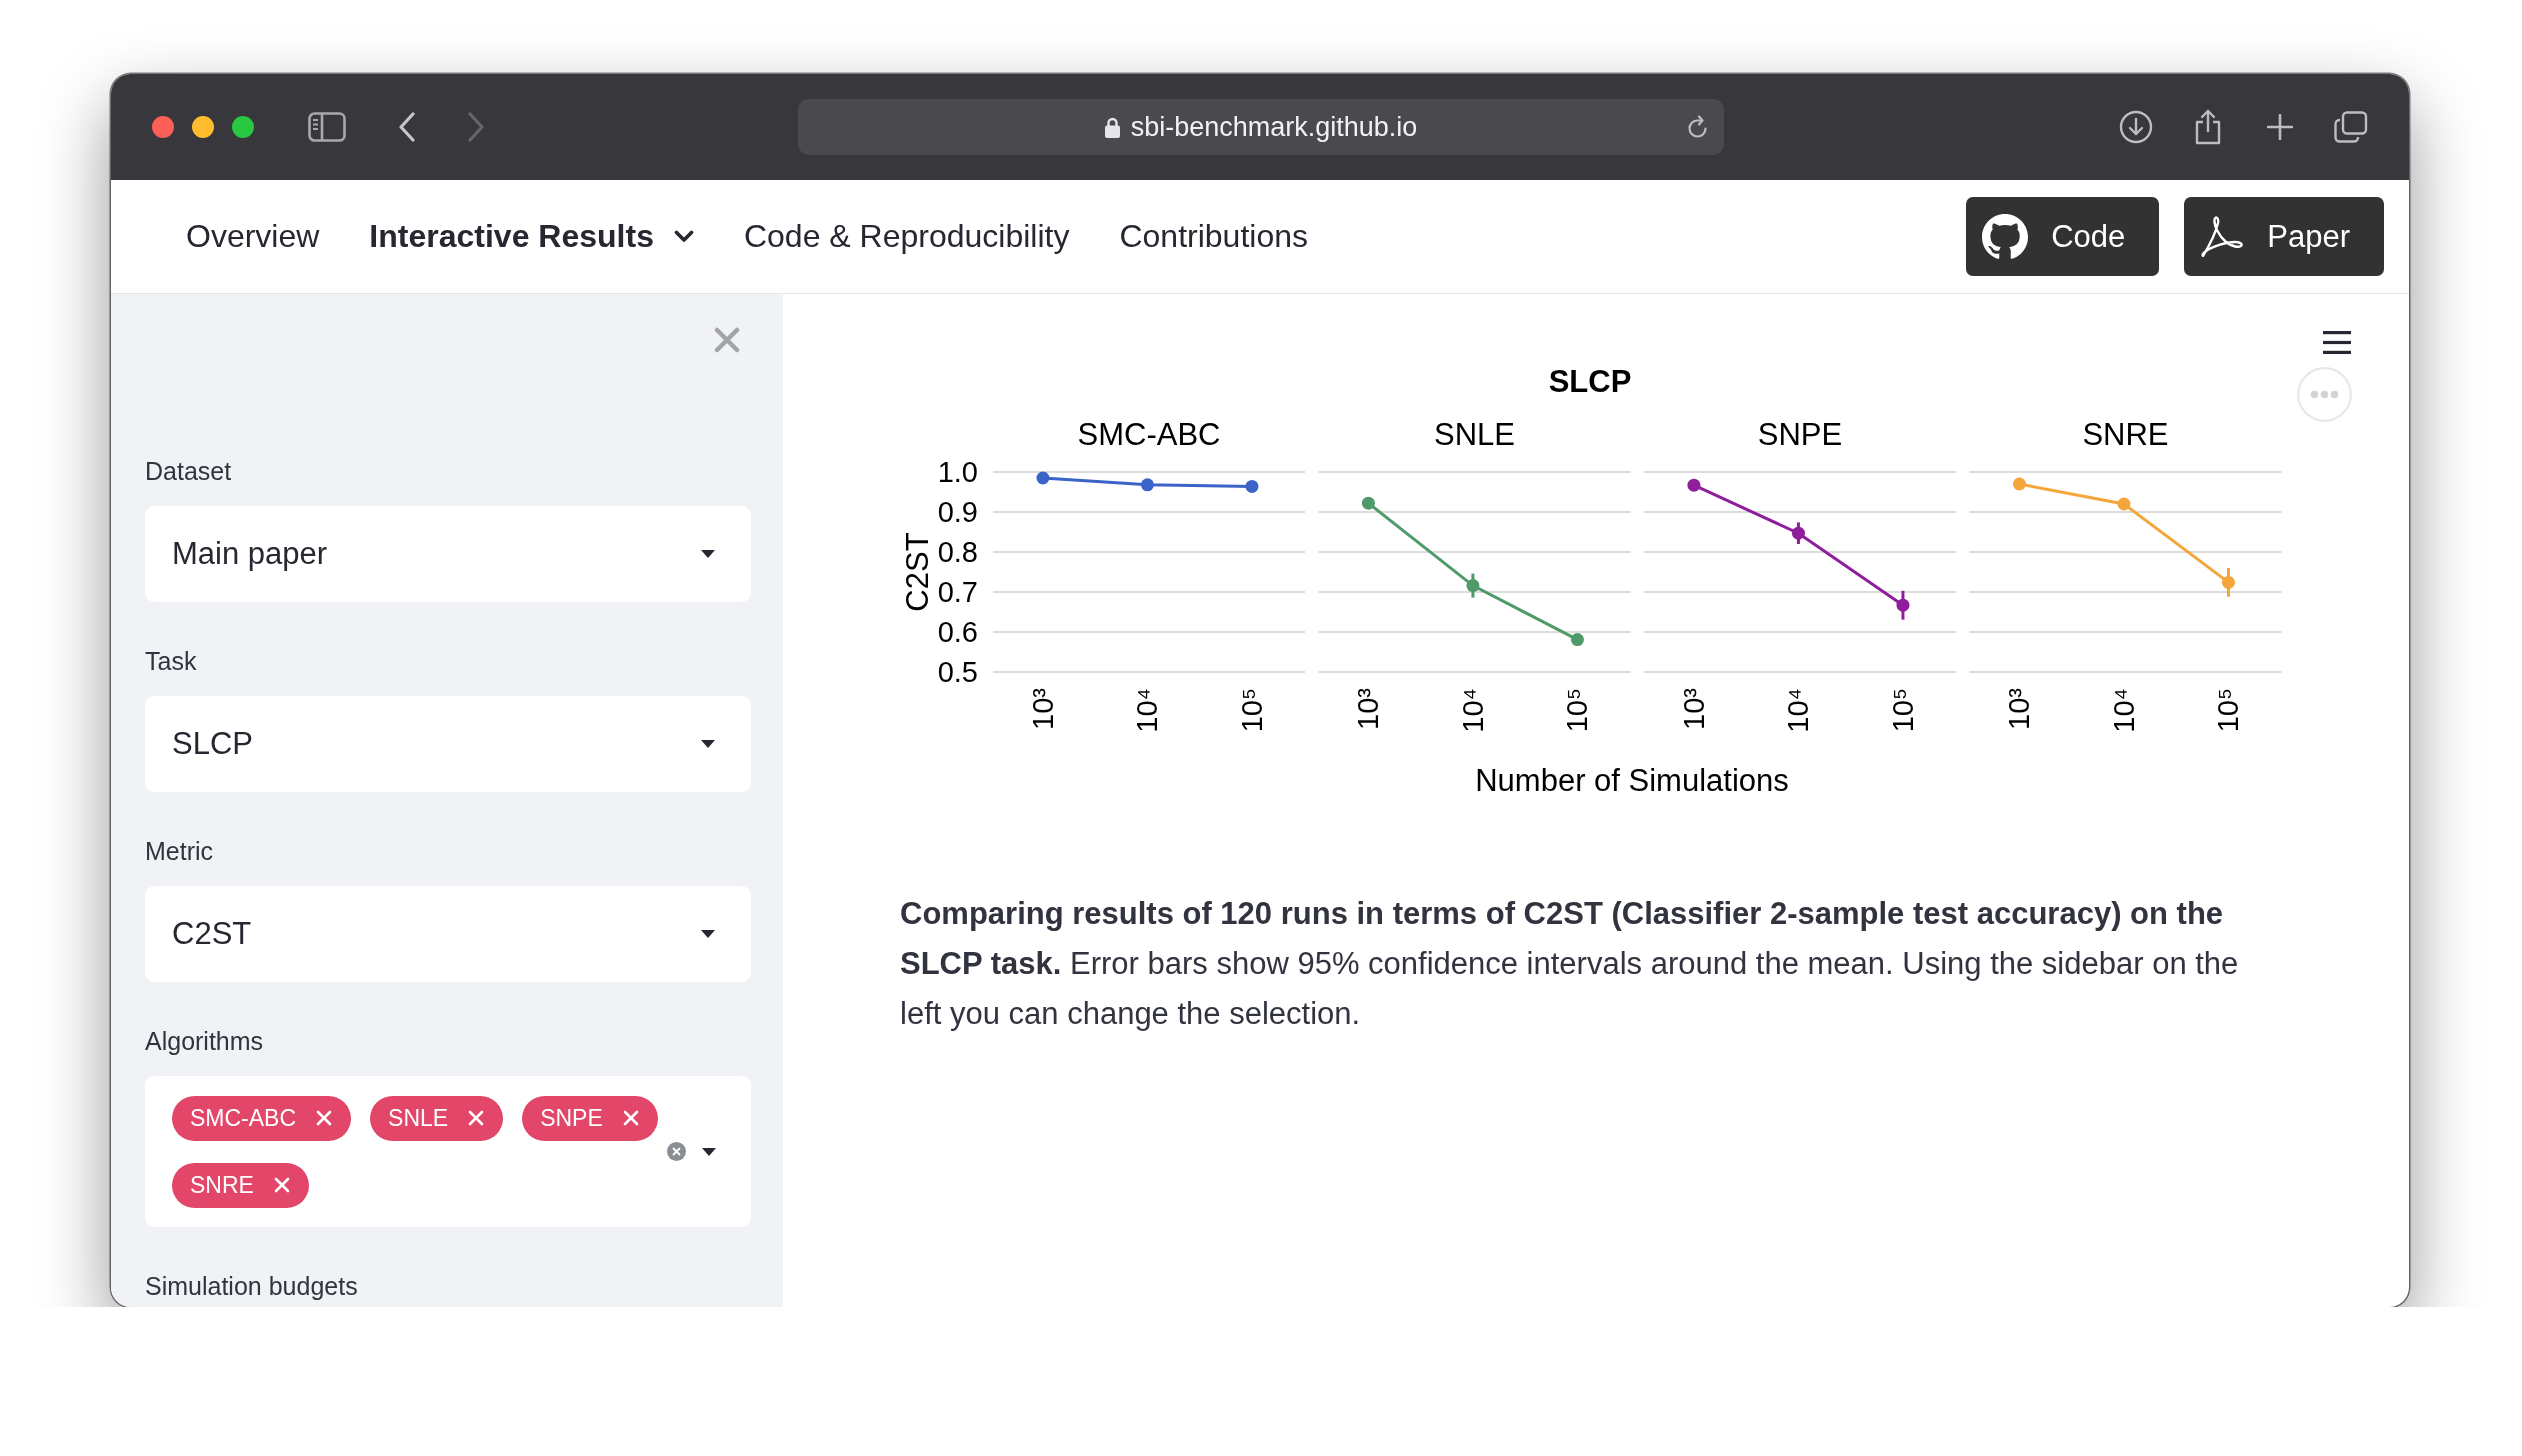 The height and width of the screenshot is (1456, 2522). I want to click on menu-icon, so click(2337, 342).